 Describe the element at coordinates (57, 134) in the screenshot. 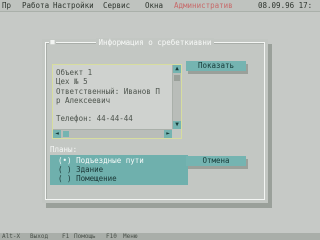

I see `scroll-left-icon: ◄` at that location.